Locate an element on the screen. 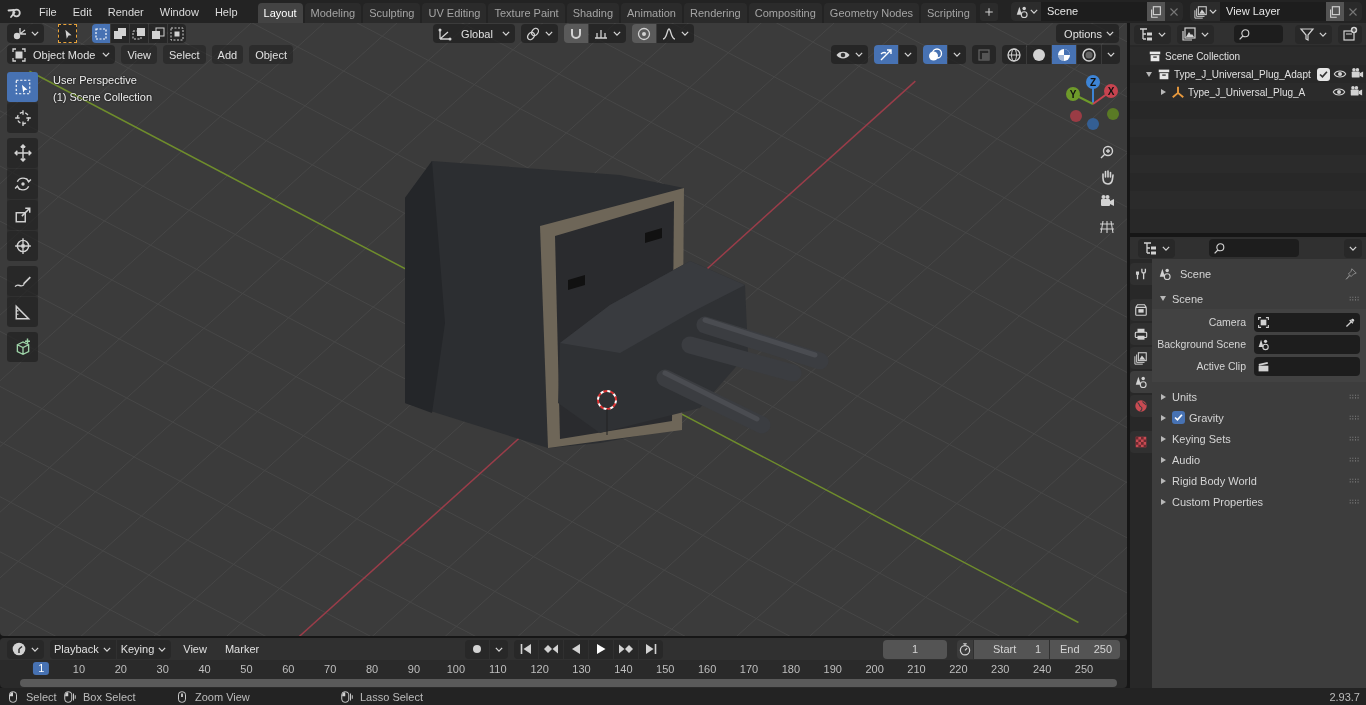  mode-dropdown: Object Mode is located at coordinates (61, 54).